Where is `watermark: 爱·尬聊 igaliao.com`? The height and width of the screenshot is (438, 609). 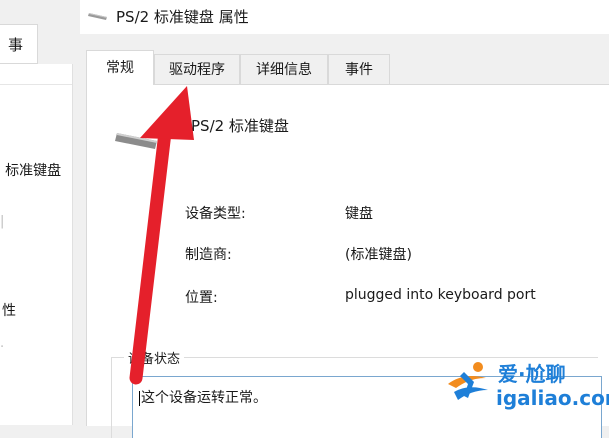 watermark: 爱·尬聊 igaliao.com is located at coordinates (526, 387).